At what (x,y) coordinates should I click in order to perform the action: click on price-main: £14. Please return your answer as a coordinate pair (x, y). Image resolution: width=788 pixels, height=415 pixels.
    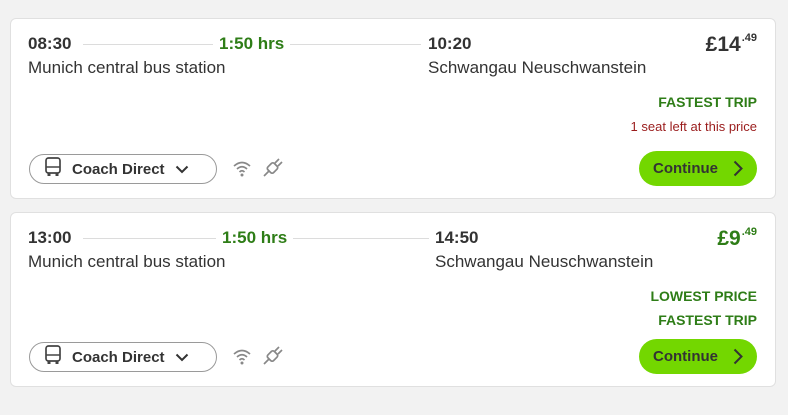
    Looking at the image, I should click on (723, 44).